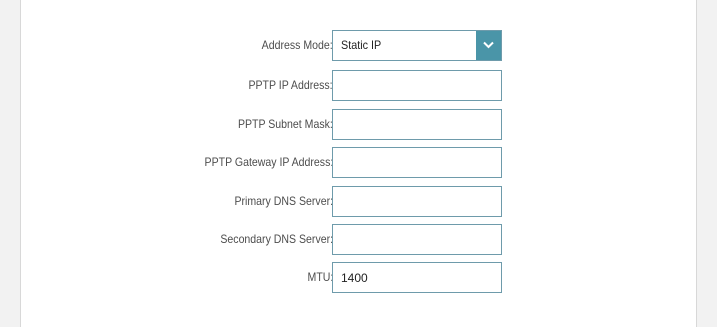 This screenshot has height=327, width=717. I want to click on pptp-gateway-row: PPTP Gateway IP Address:, so click(359, 162).